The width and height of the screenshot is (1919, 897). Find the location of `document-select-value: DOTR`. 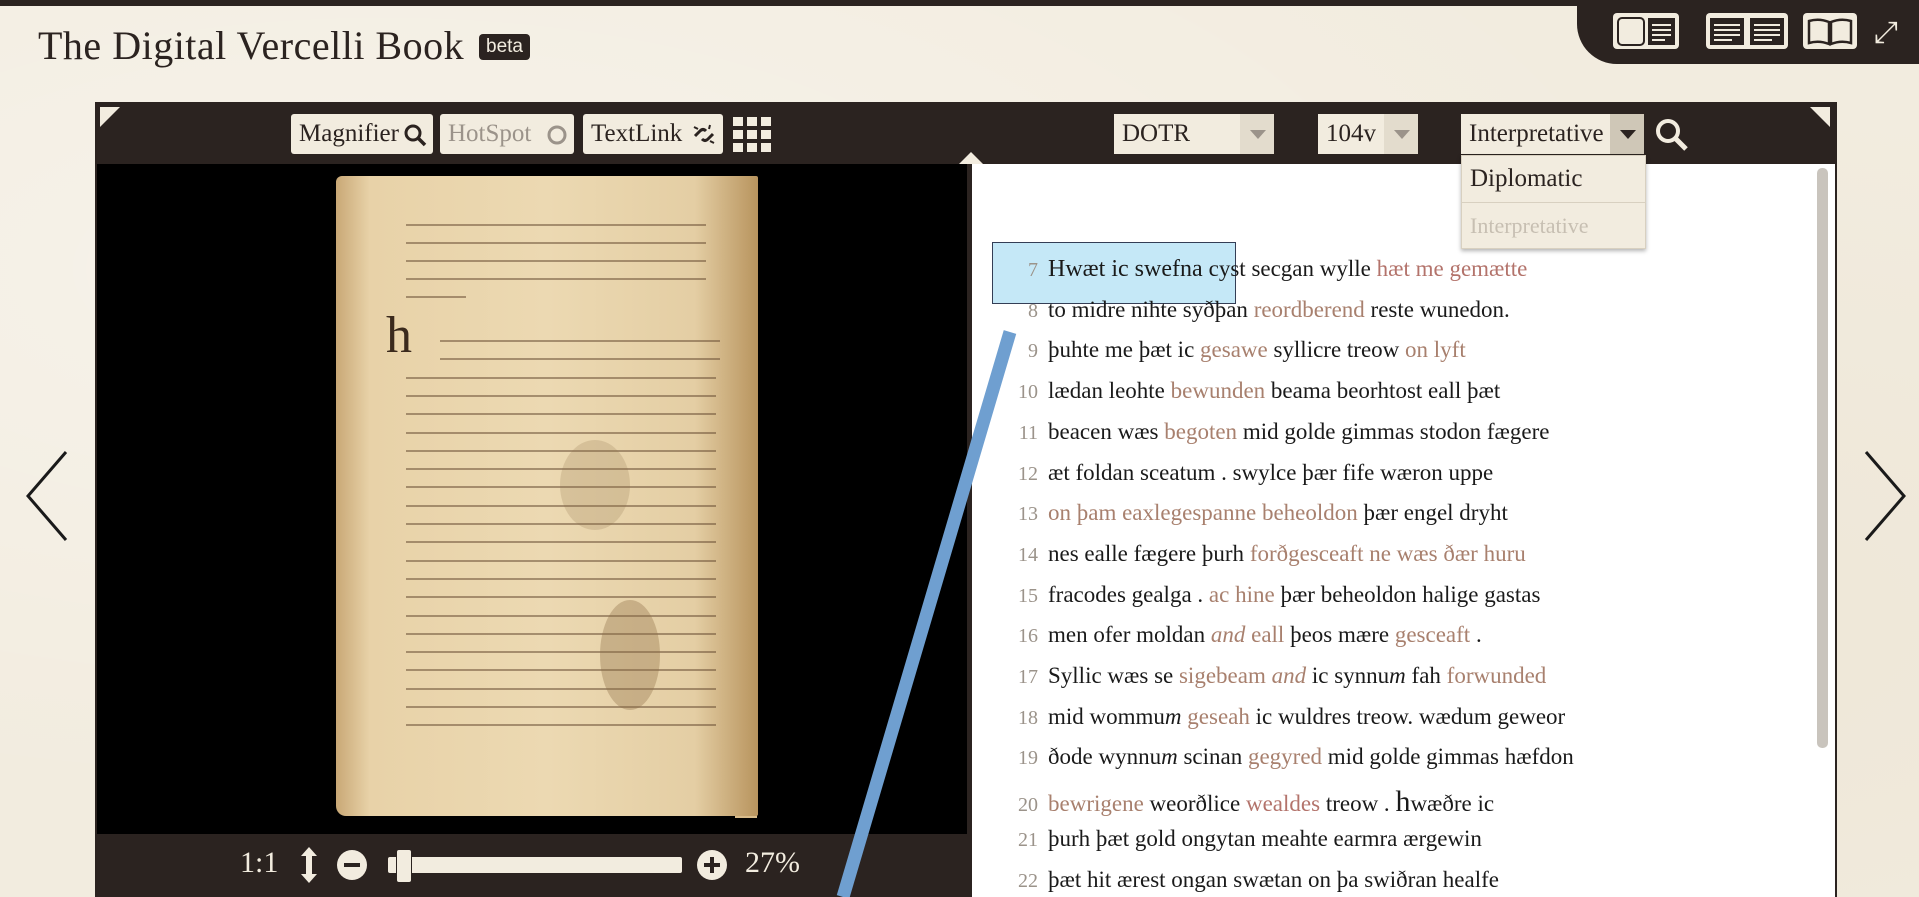

document-select-value: DOTR is located at coordinates (1156, 133).